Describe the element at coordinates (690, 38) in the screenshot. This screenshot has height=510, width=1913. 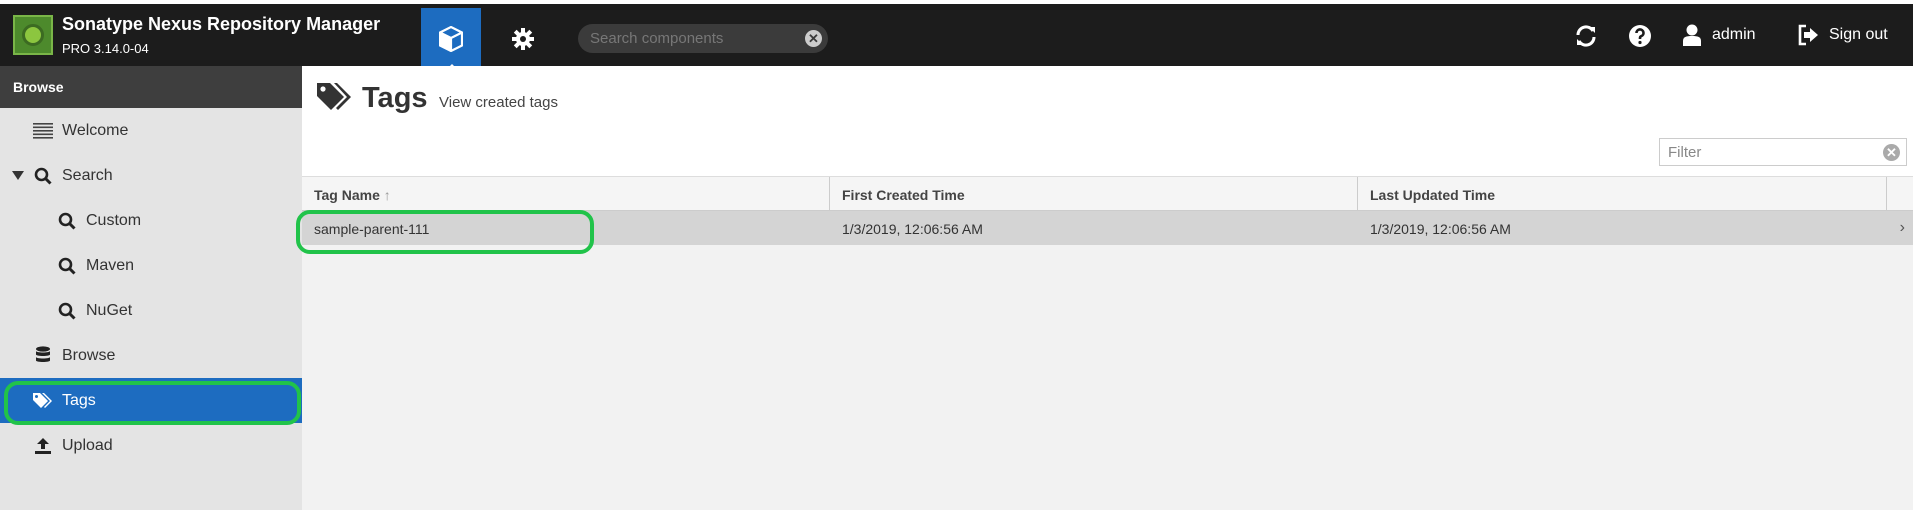
I see `search-input` at that location.